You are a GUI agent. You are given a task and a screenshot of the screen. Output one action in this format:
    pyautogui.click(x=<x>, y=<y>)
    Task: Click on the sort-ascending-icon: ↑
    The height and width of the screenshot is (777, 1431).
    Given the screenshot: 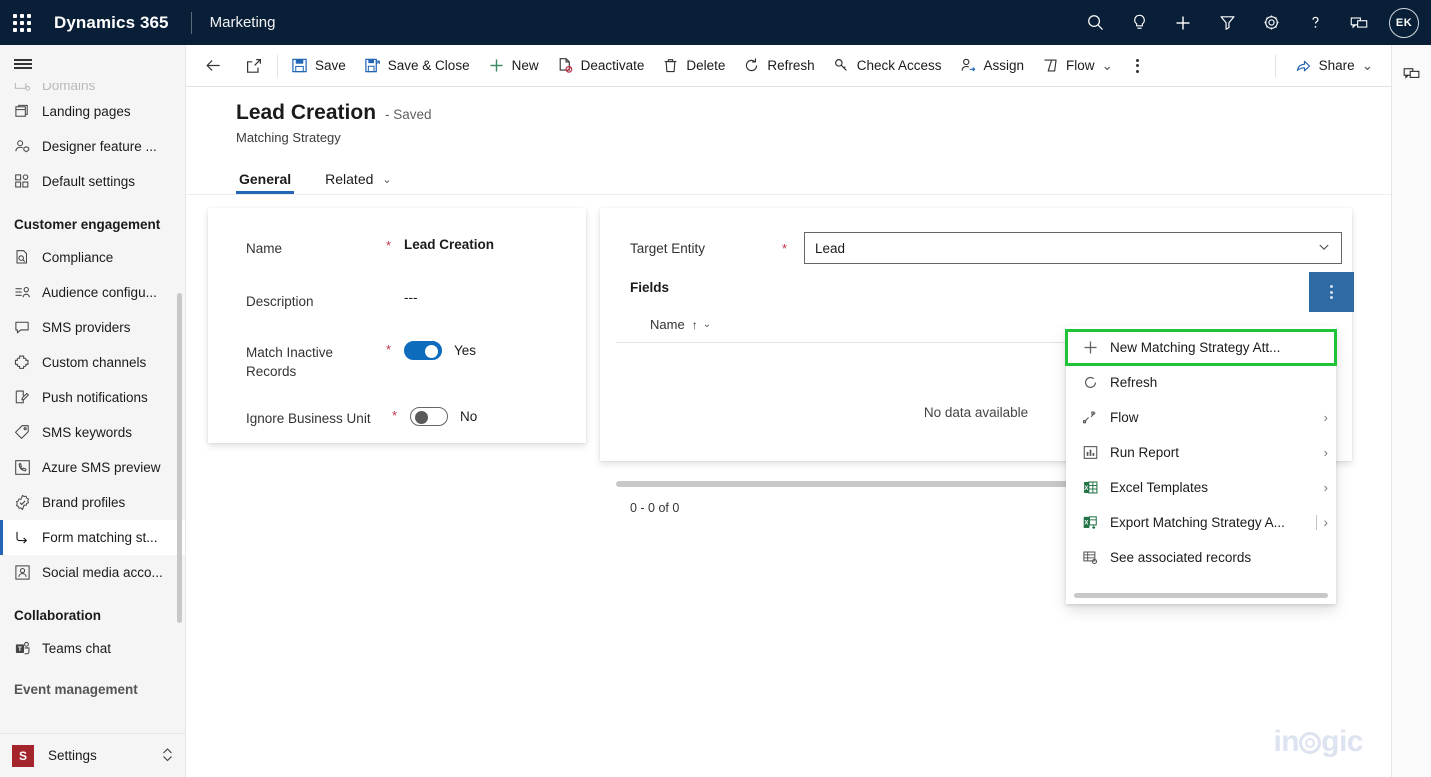 What is the action you would take?
    pyautogui.click(x=695, y=325)
    